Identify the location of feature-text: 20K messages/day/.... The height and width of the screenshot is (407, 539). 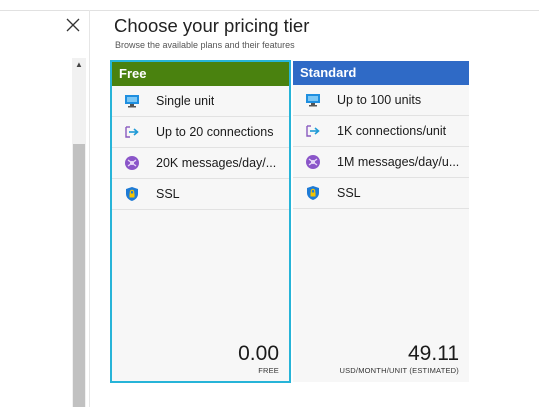
(216, 163).